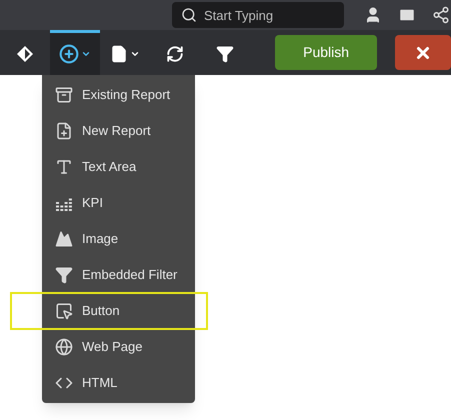 Image resolution: width=451 pixels, height=420 pixels. Describe the element at coordinates (118, 347) in the screenshot. I see `menu-item: Web Page` at that location.